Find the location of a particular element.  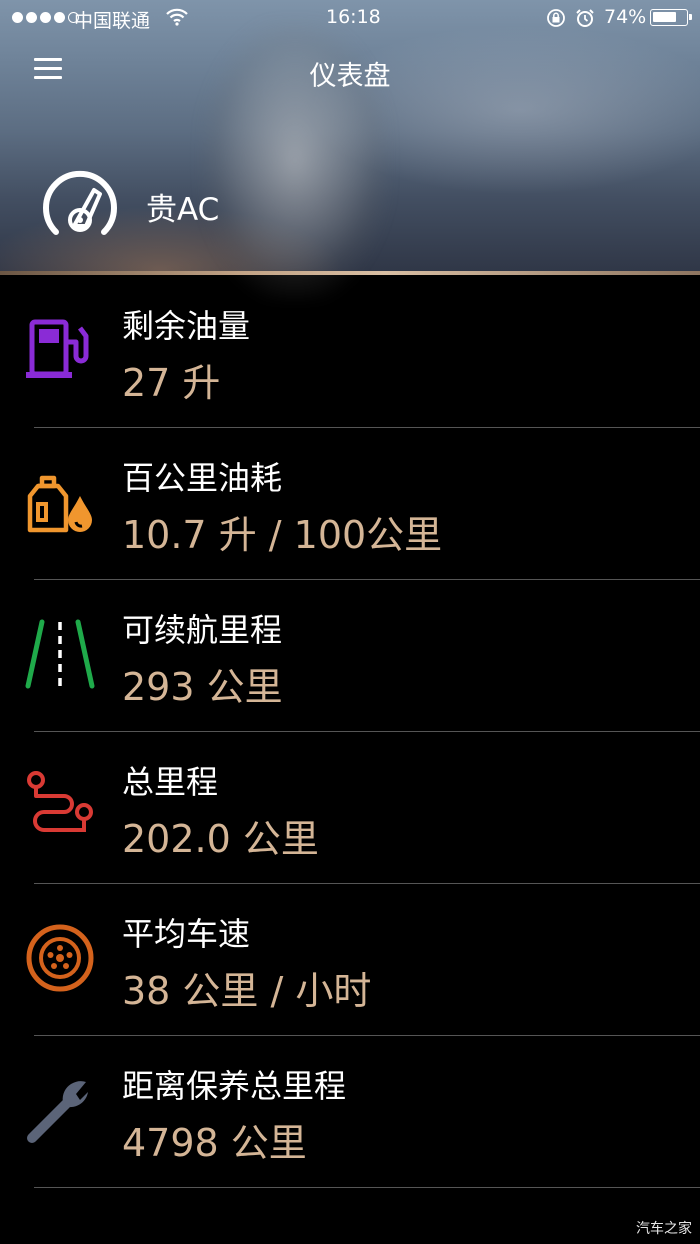

rotation-lock-icon is located at coordinates (556, 18).